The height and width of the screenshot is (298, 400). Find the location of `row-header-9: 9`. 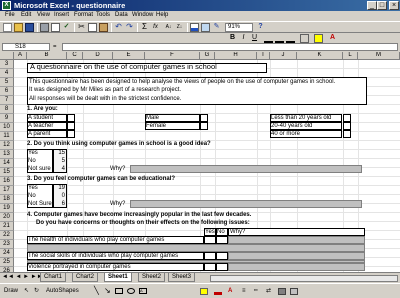

row-header-9: 9 is located at coordinates (7, 118).